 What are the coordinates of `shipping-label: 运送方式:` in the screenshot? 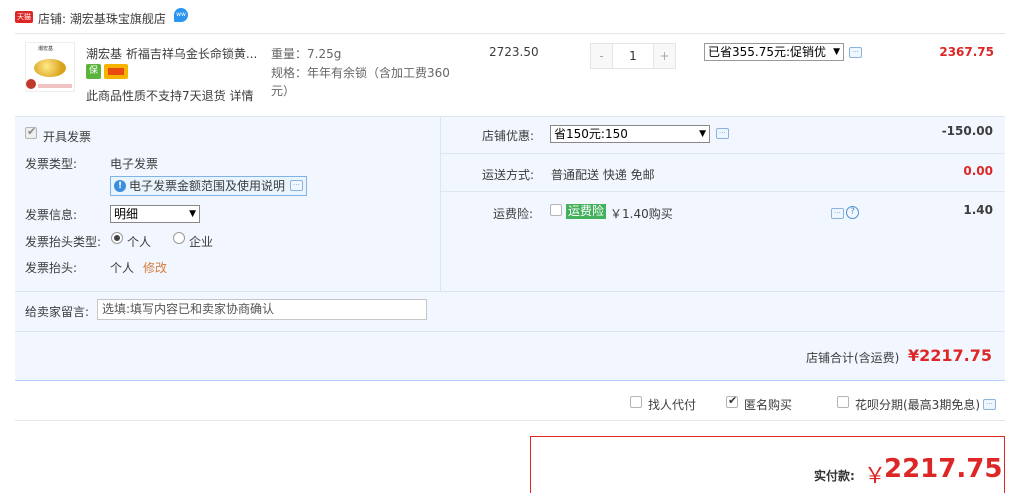 It's located at (508, 175).